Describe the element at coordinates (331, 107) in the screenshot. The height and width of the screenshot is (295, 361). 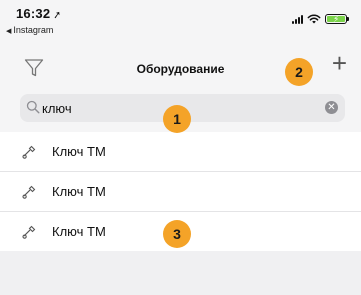
I see `clear-icon: ✕` at that location.